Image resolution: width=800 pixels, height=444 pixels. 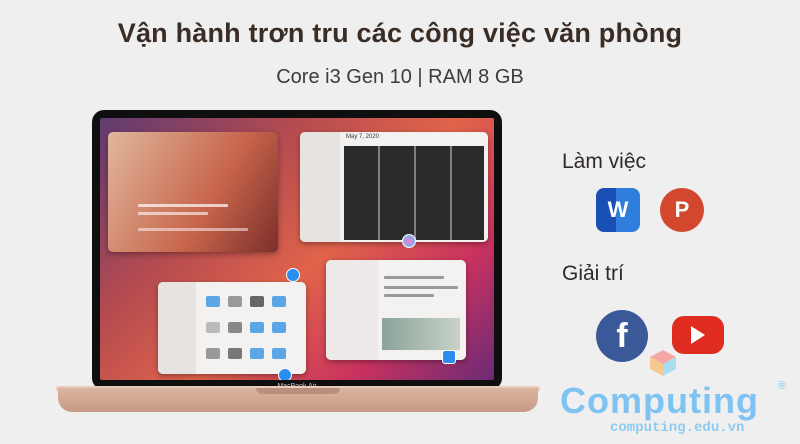 I want to click on photos-date: May 7, 2020, so click(x=363, y=137).